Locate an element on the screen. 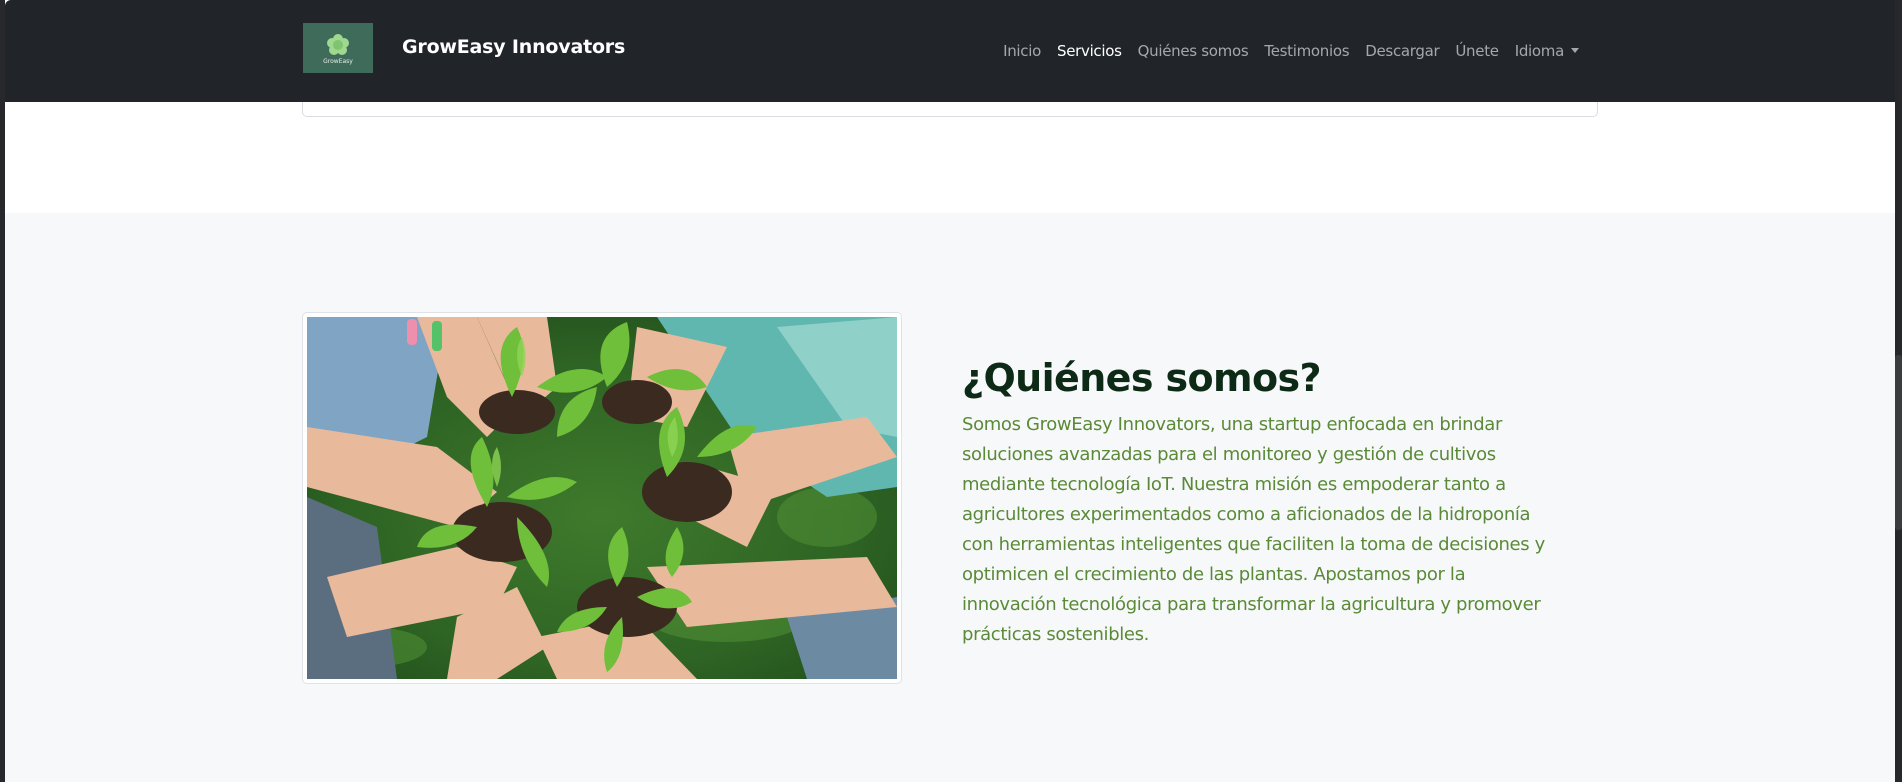  nav-dropdown-idioma-label: Idioma is located at coordinates (1539, 51).